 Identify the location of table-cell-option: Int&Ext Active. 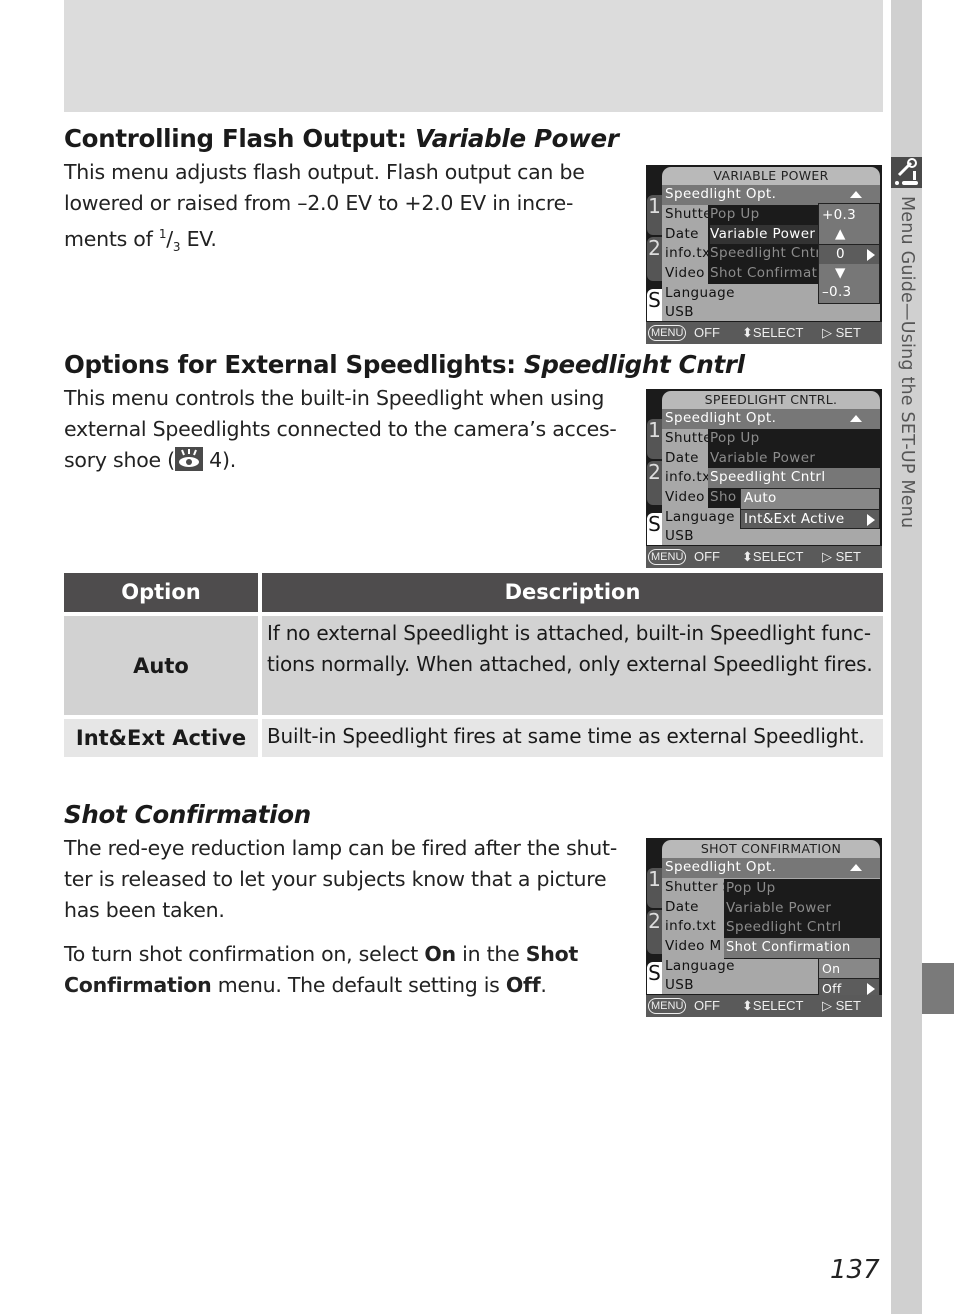
(161, 738).